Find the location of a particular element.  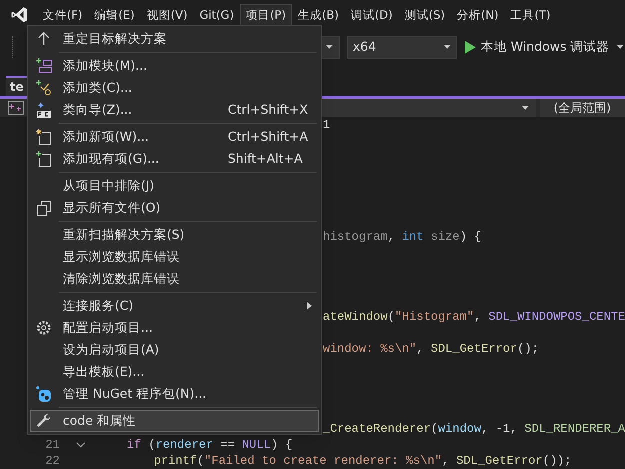

new-item-icon is located at coordinates (44, 137).